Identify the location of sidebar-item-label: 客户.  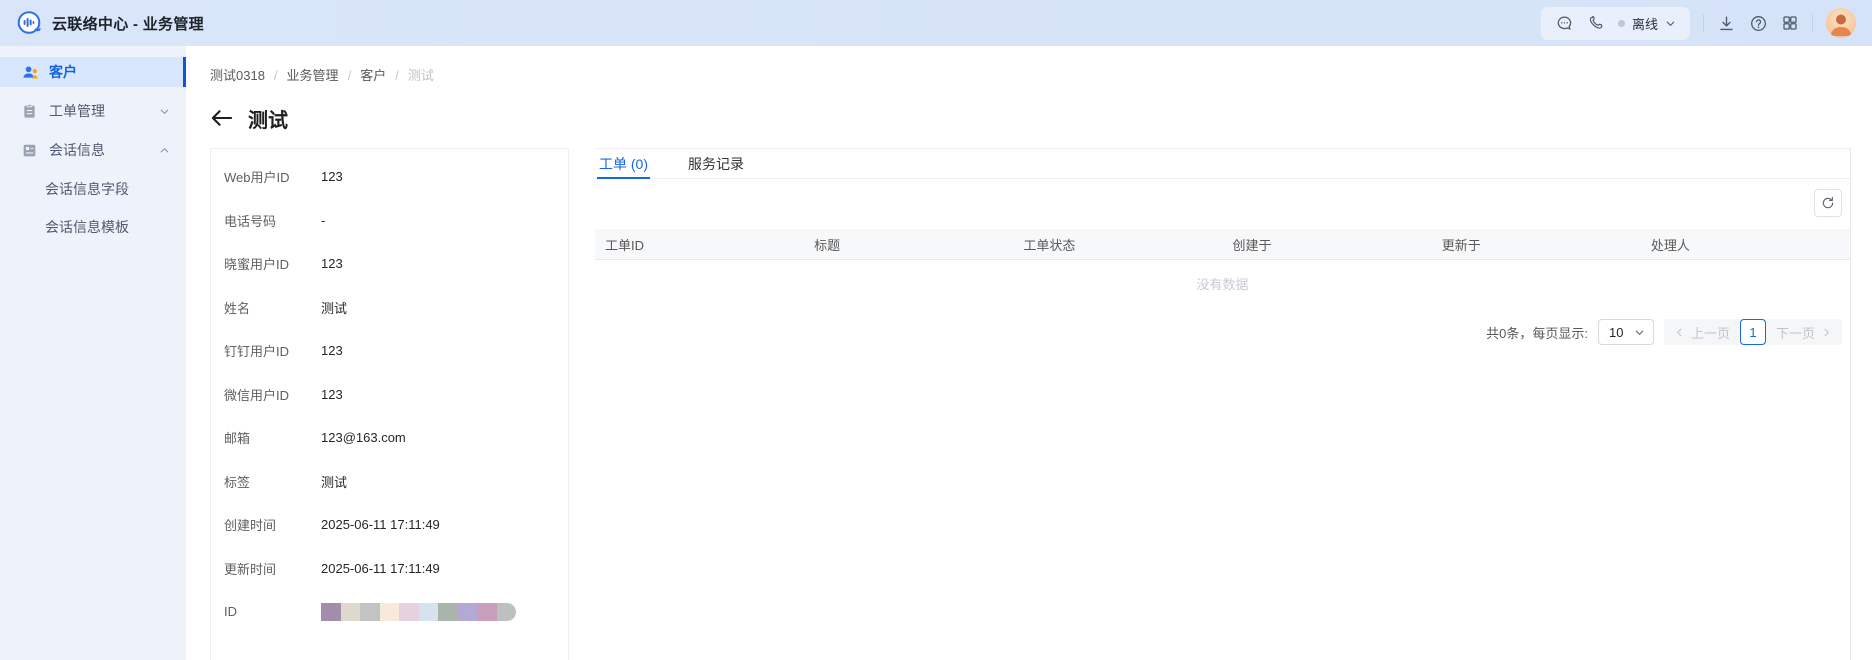
(63, 72).